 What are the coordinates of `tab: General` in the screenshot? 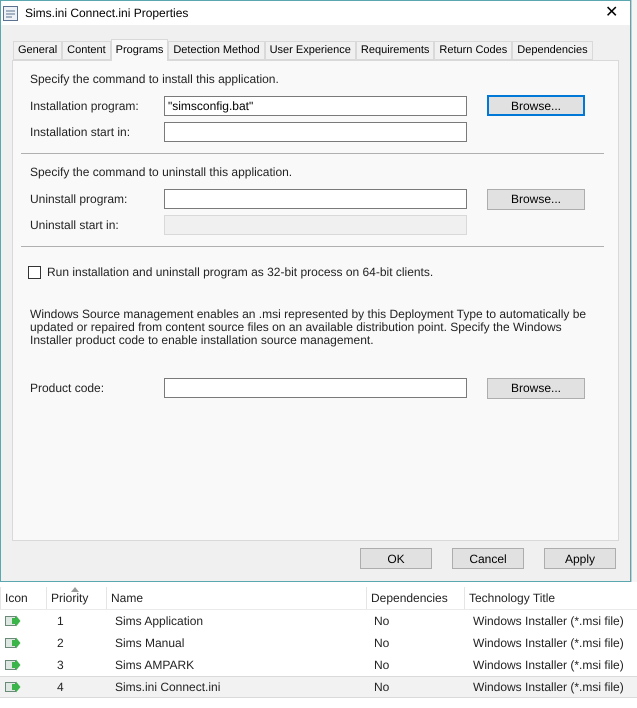 It's located at (37, 50).